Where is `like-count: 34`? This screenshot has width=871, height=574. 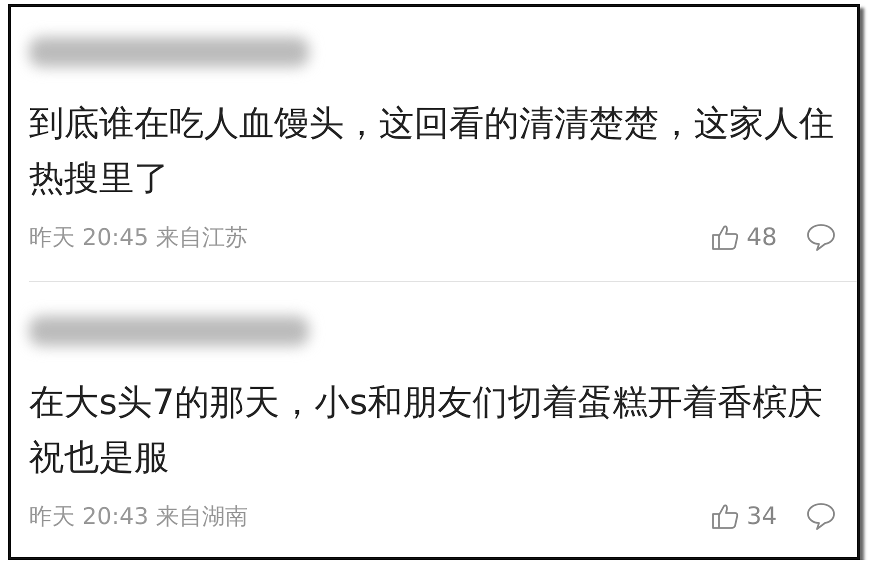 like-count: 34 is located at coordinates (761, 516).